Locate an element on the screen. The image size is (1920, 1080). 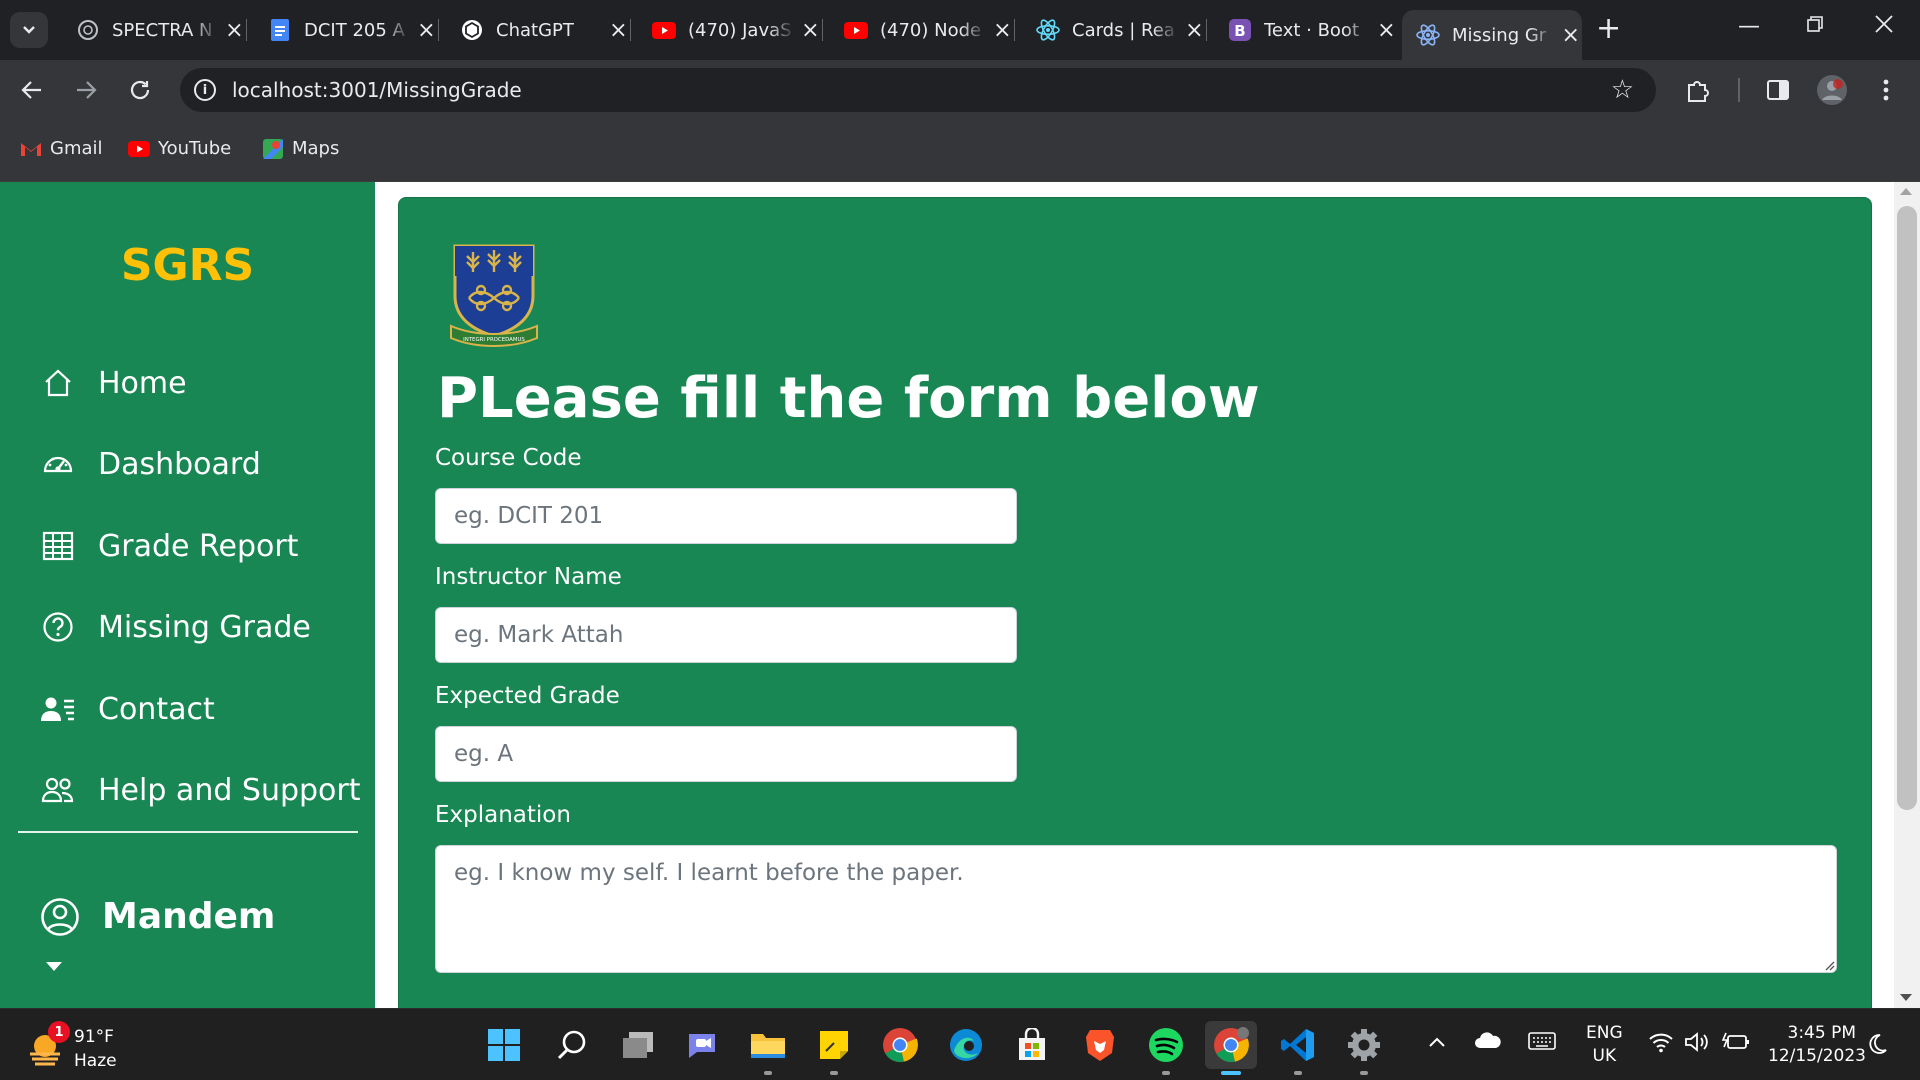
sidebar-item-home: Home is located at coordinates (113, 383).